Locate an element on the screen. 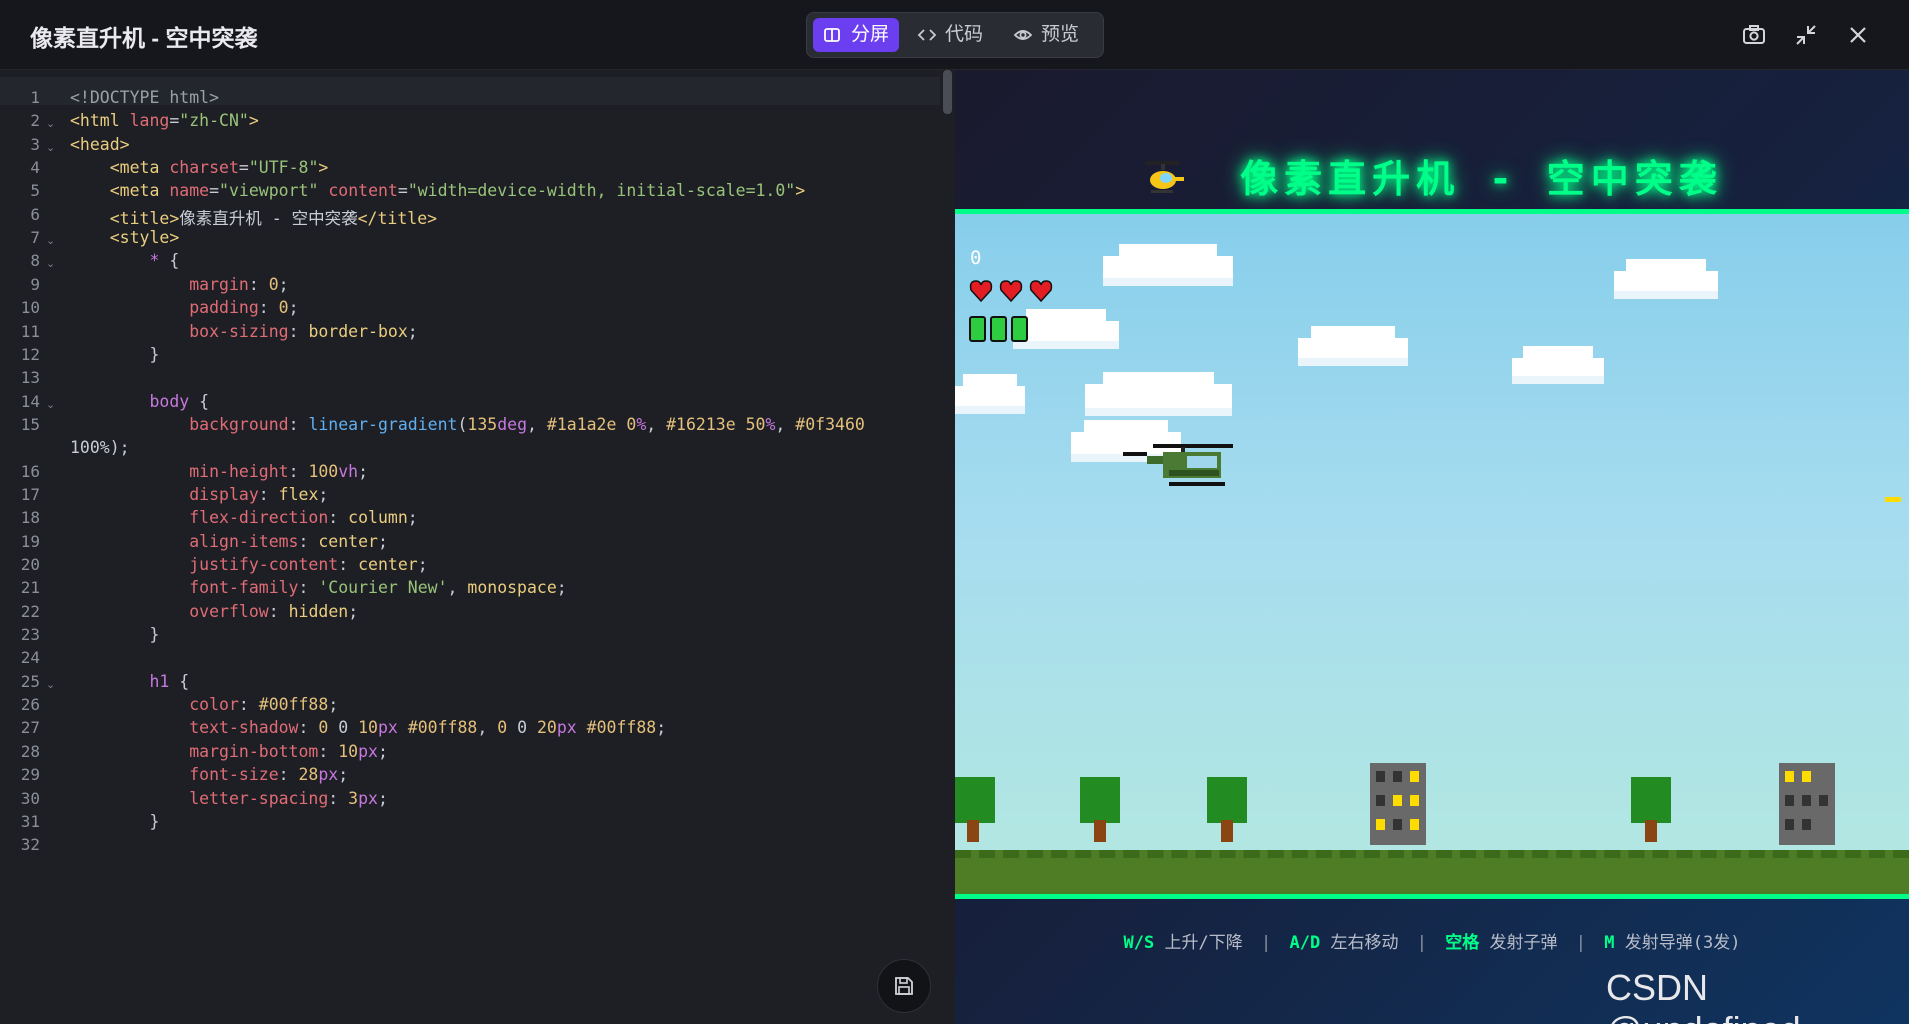 The width and height of the screenshot is (1909, 1024). line-number: 16 is located at coordinates (30, 471).